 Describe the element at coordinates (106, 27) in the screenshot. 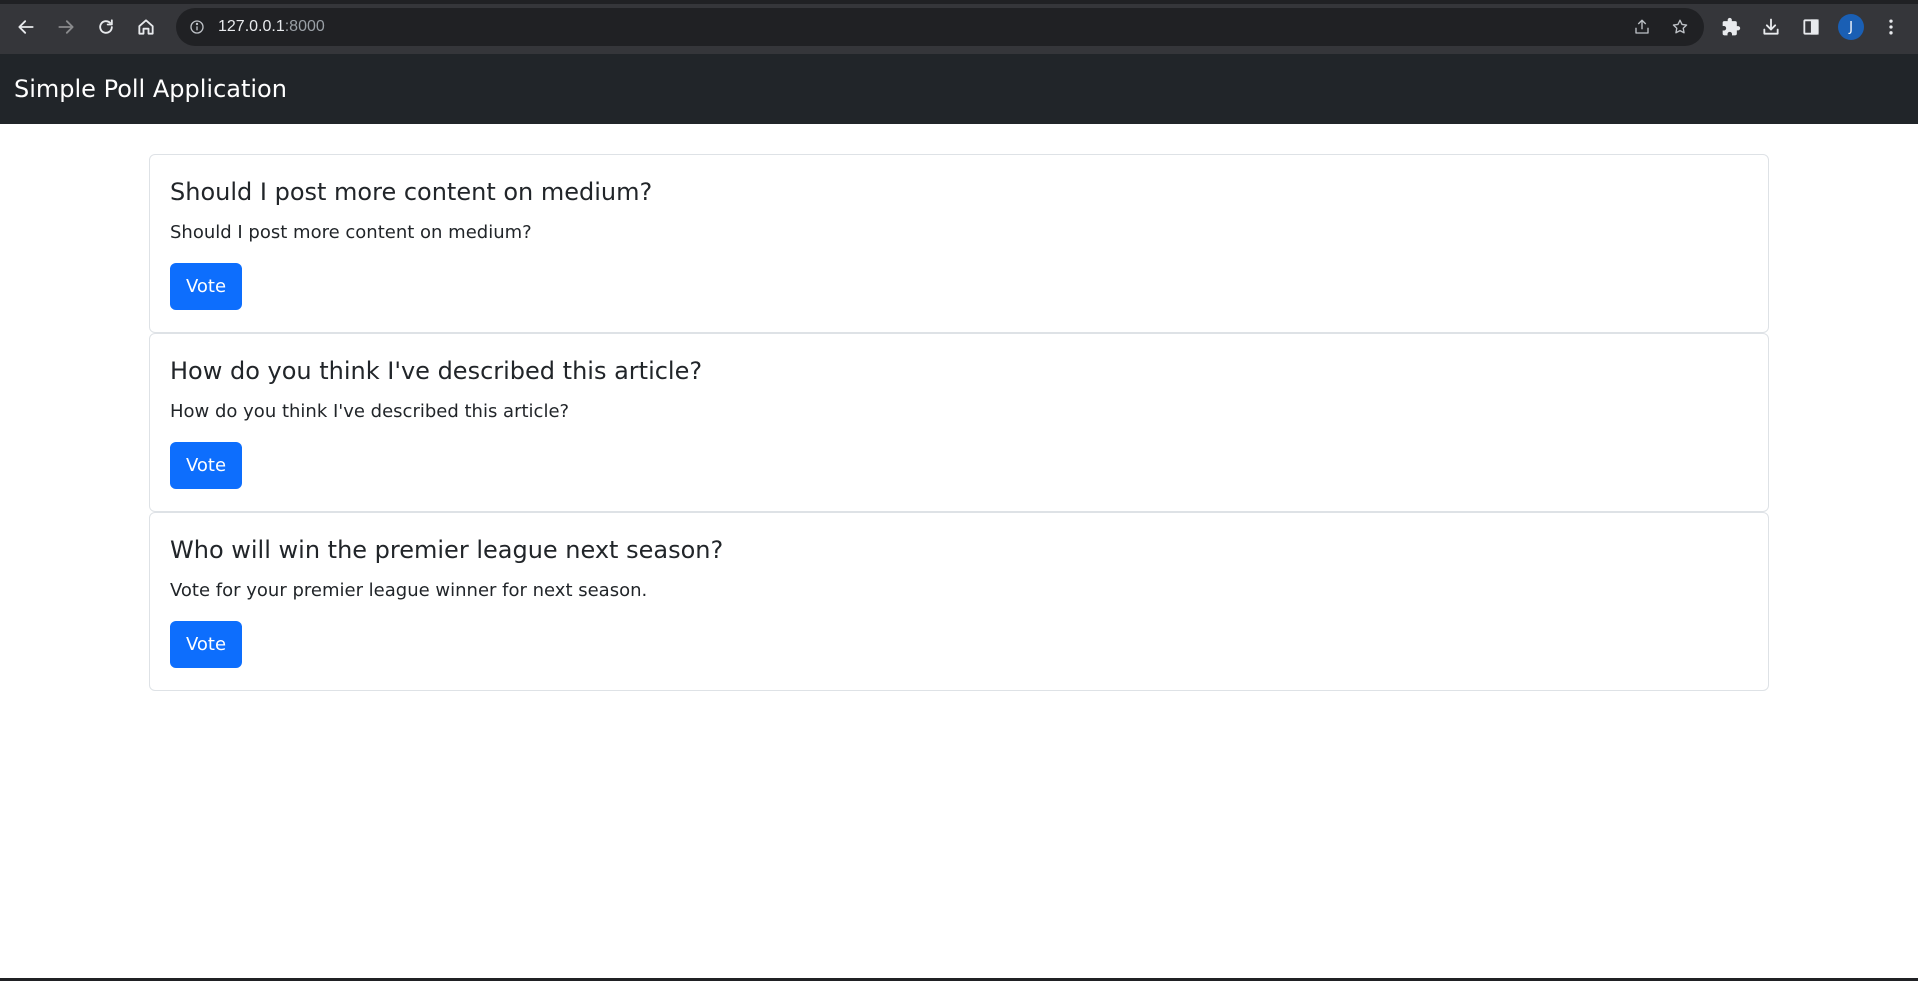

I see `reload-icon` at that location.